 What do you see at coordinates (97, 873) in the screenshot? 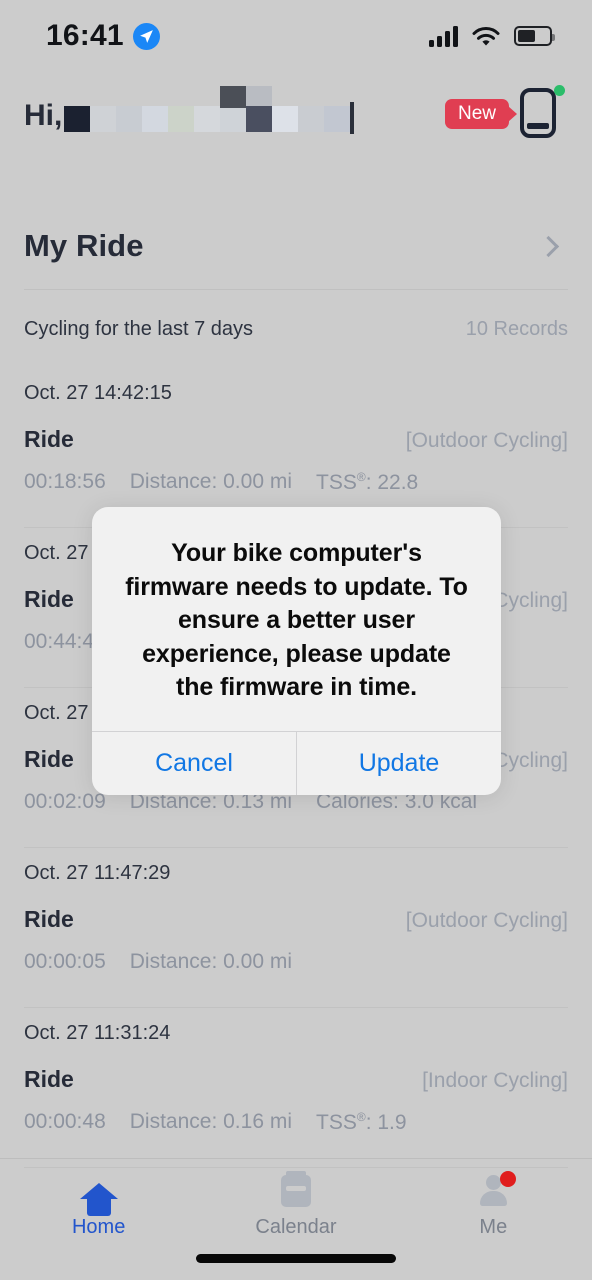
I see `ride-date: Oct. 27 11:47:29` at bounding box center [97, 873].